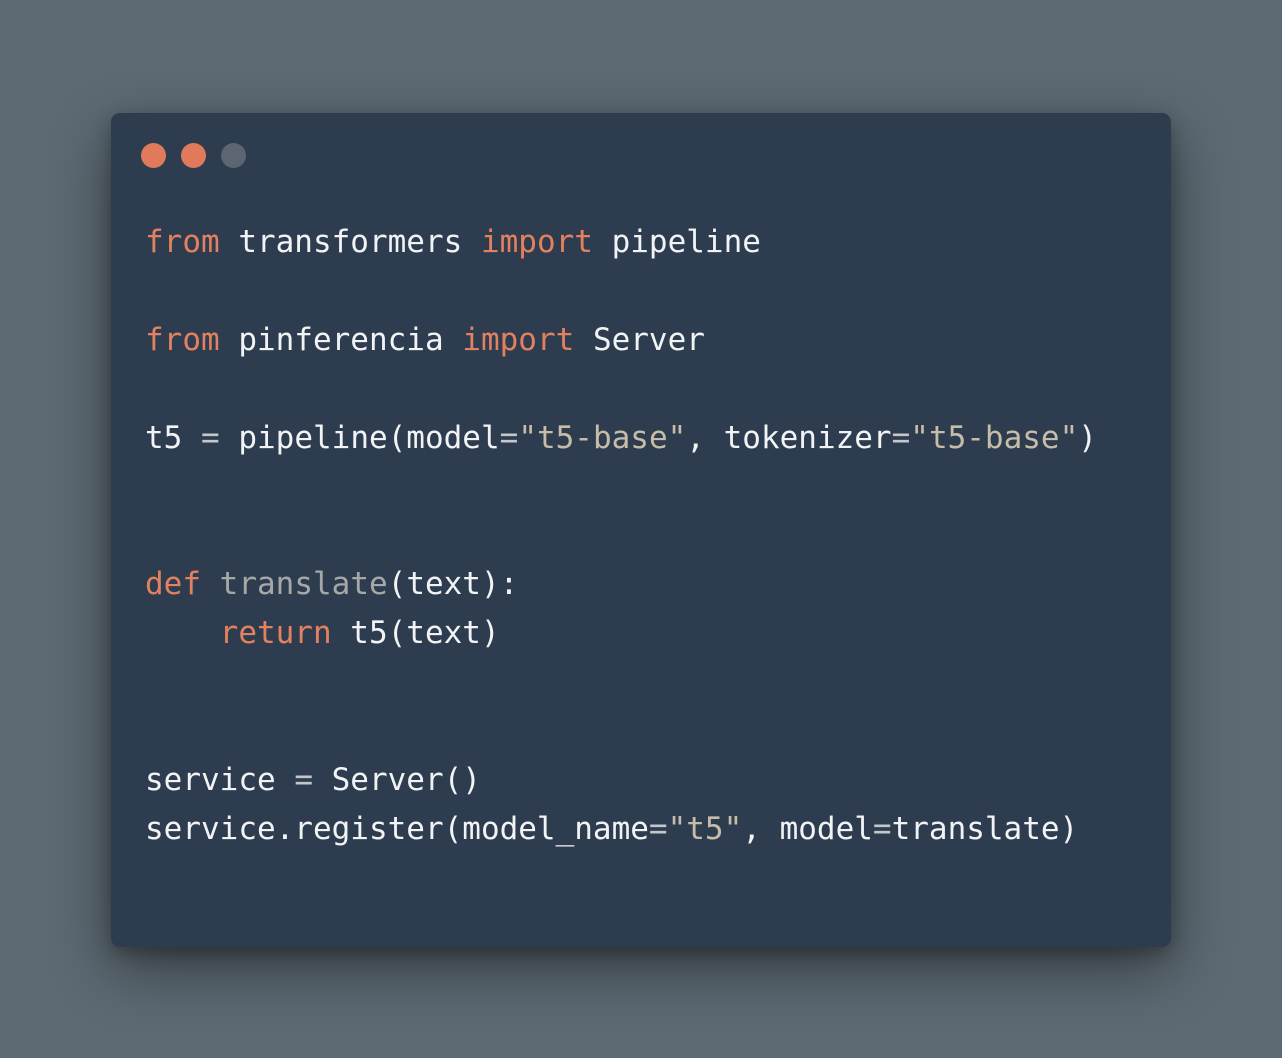 The width and height of the screenshot is (1282, 1058). I want to click on code-line: def translate(text):, so click(621, 584).